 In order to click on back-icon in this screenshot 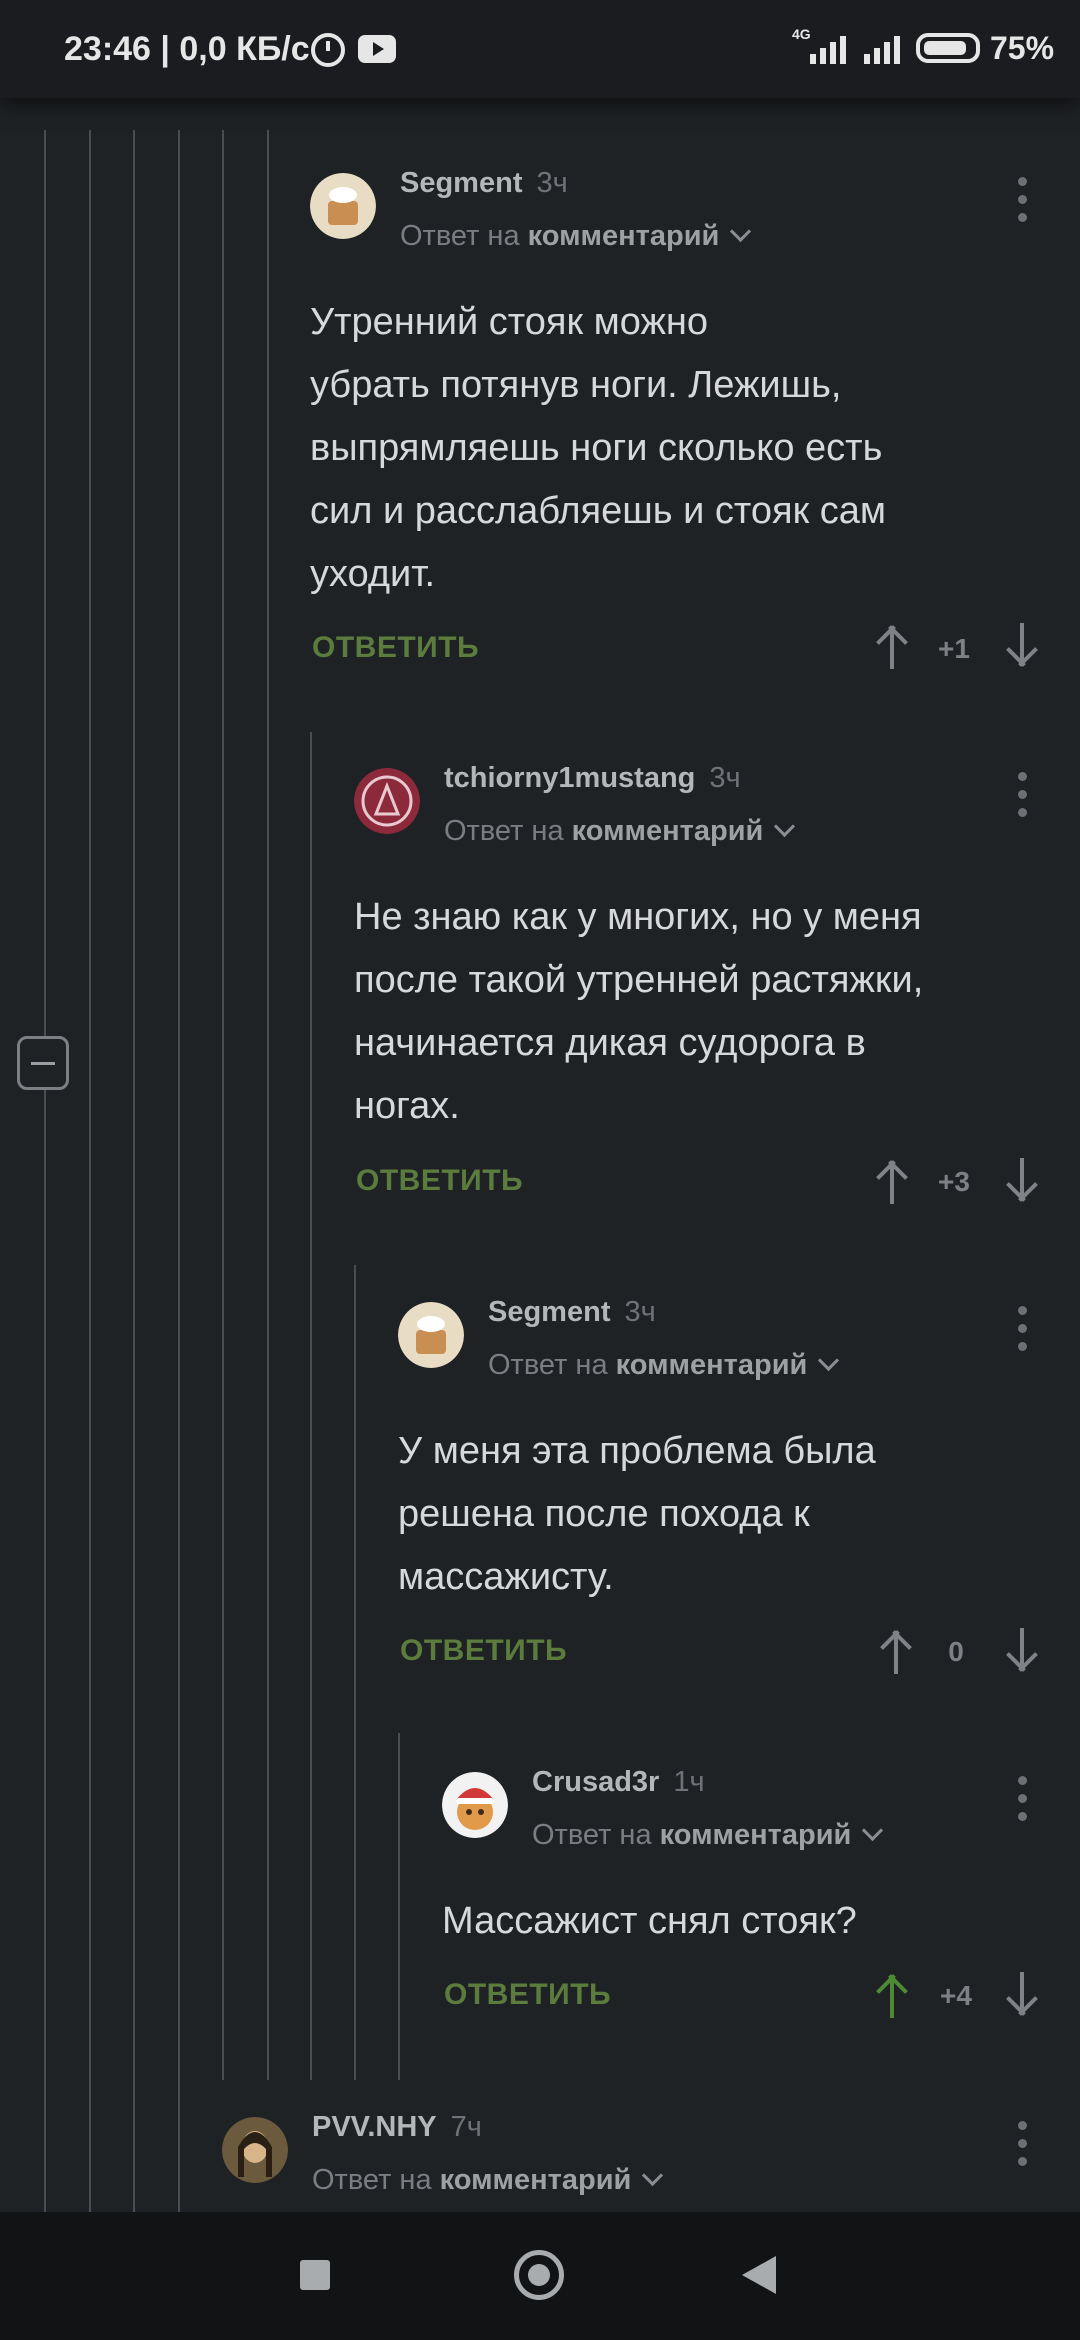, I will do `click(759, 2275)`.